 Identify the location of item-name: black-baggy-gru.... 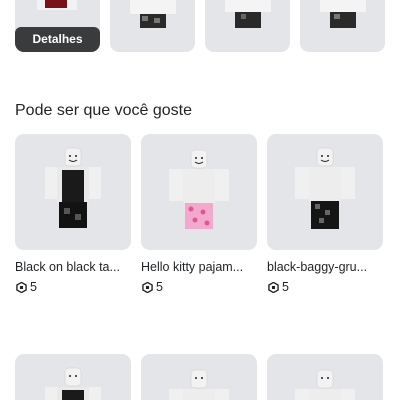
(327, 267).